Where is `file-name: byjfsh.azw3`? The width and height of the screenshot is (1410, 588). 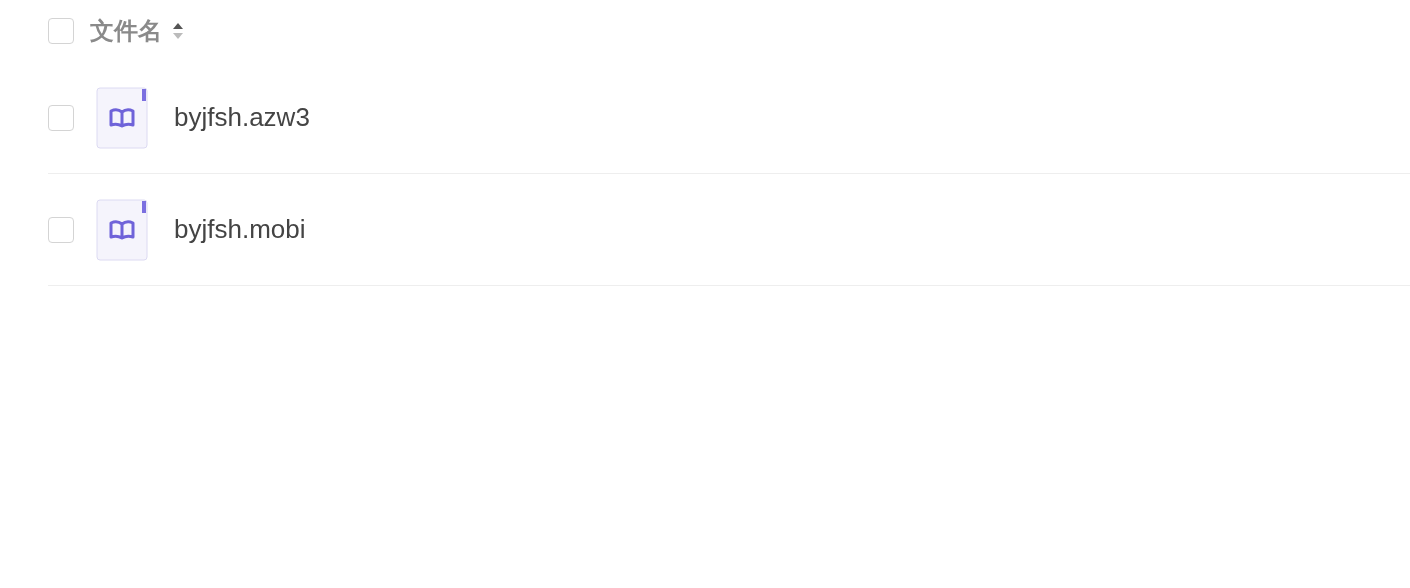 file-name: byjfsh.azw3 is located at coordinates (242, 117).